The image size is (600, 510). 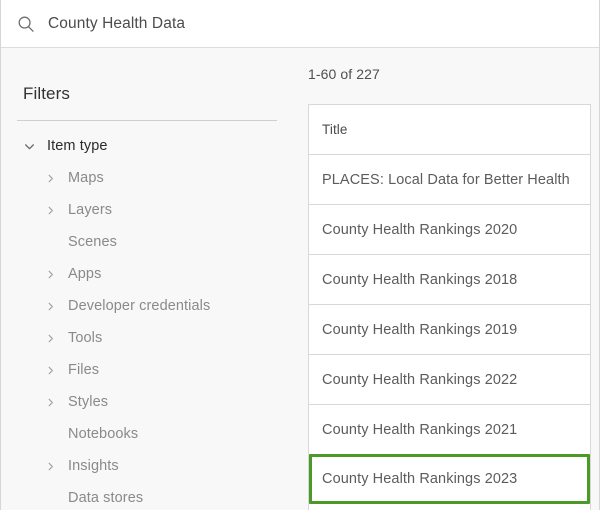 What do you see at coordinates (26, 24) in the screenshot?
I see `search-icon` at bounding box center [26, 24].